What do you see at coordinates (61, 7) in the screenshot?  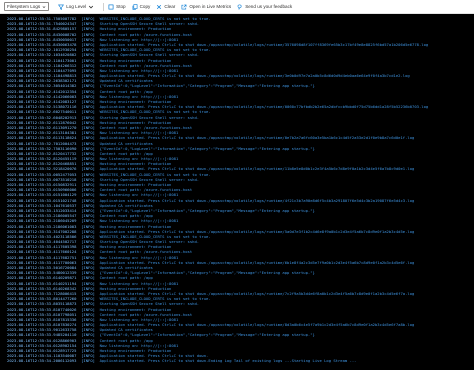 I see `filter-icon` at bounding box center [61, 7].